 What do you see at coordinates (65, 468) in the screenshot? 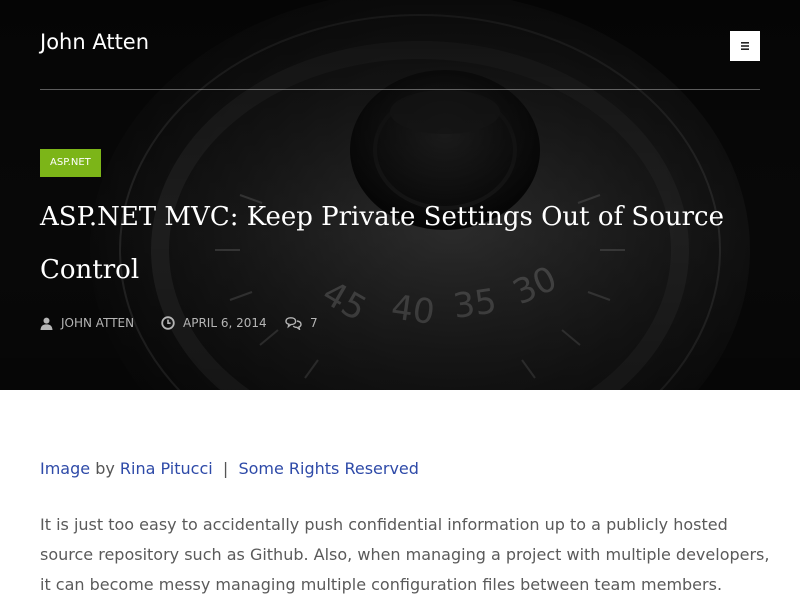
I see `image-link: Image` at bounding box center [65, 468].